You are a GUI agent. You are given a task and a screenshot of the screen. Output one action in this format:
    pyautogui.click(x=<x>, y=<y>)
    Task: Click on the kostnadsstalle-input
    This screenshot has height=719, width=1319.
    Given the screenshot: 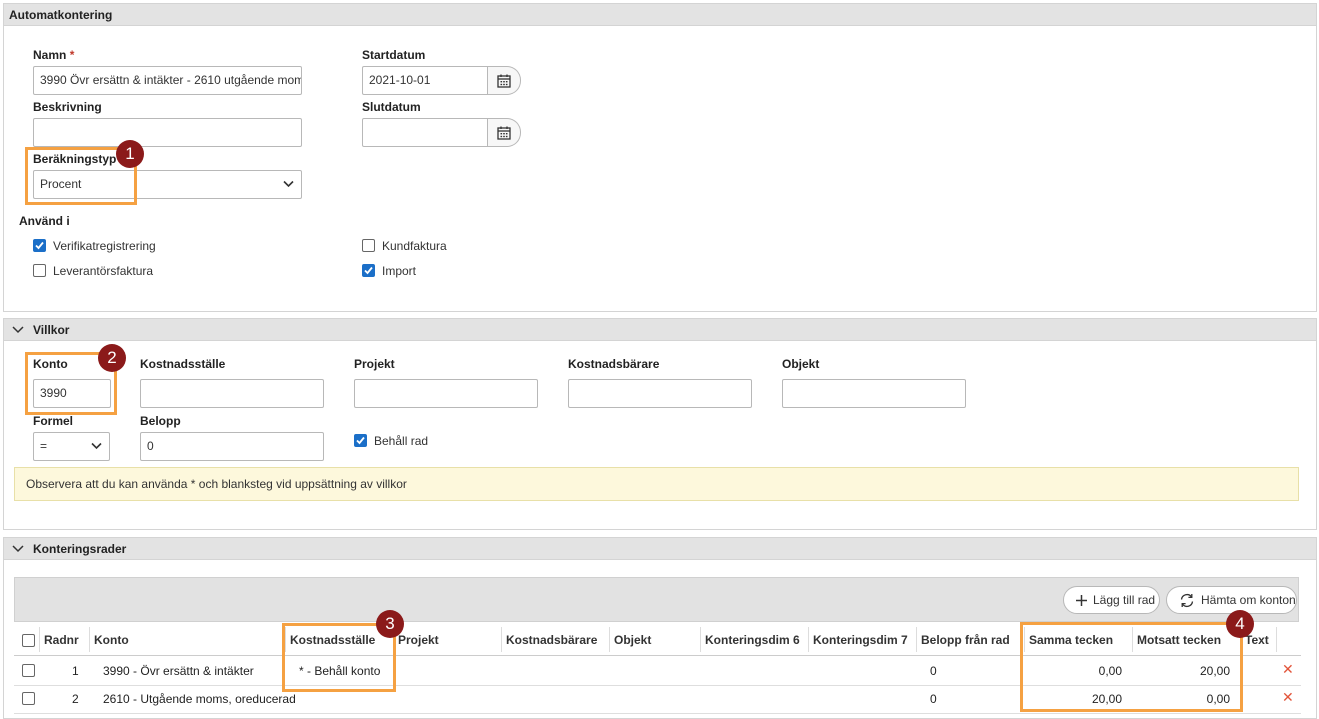 What is the action you would take?
    pyautogui.click(x=232, y=393)
    